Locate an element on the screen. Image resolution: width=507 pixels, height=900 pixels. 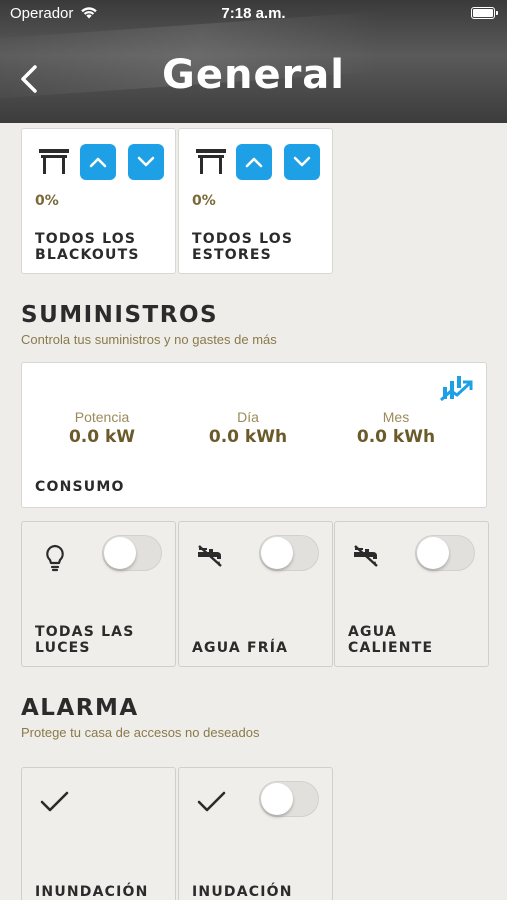
blinds-card-estores: 0% TODOS LOS ESTORES is located at coordinates (255, 201).